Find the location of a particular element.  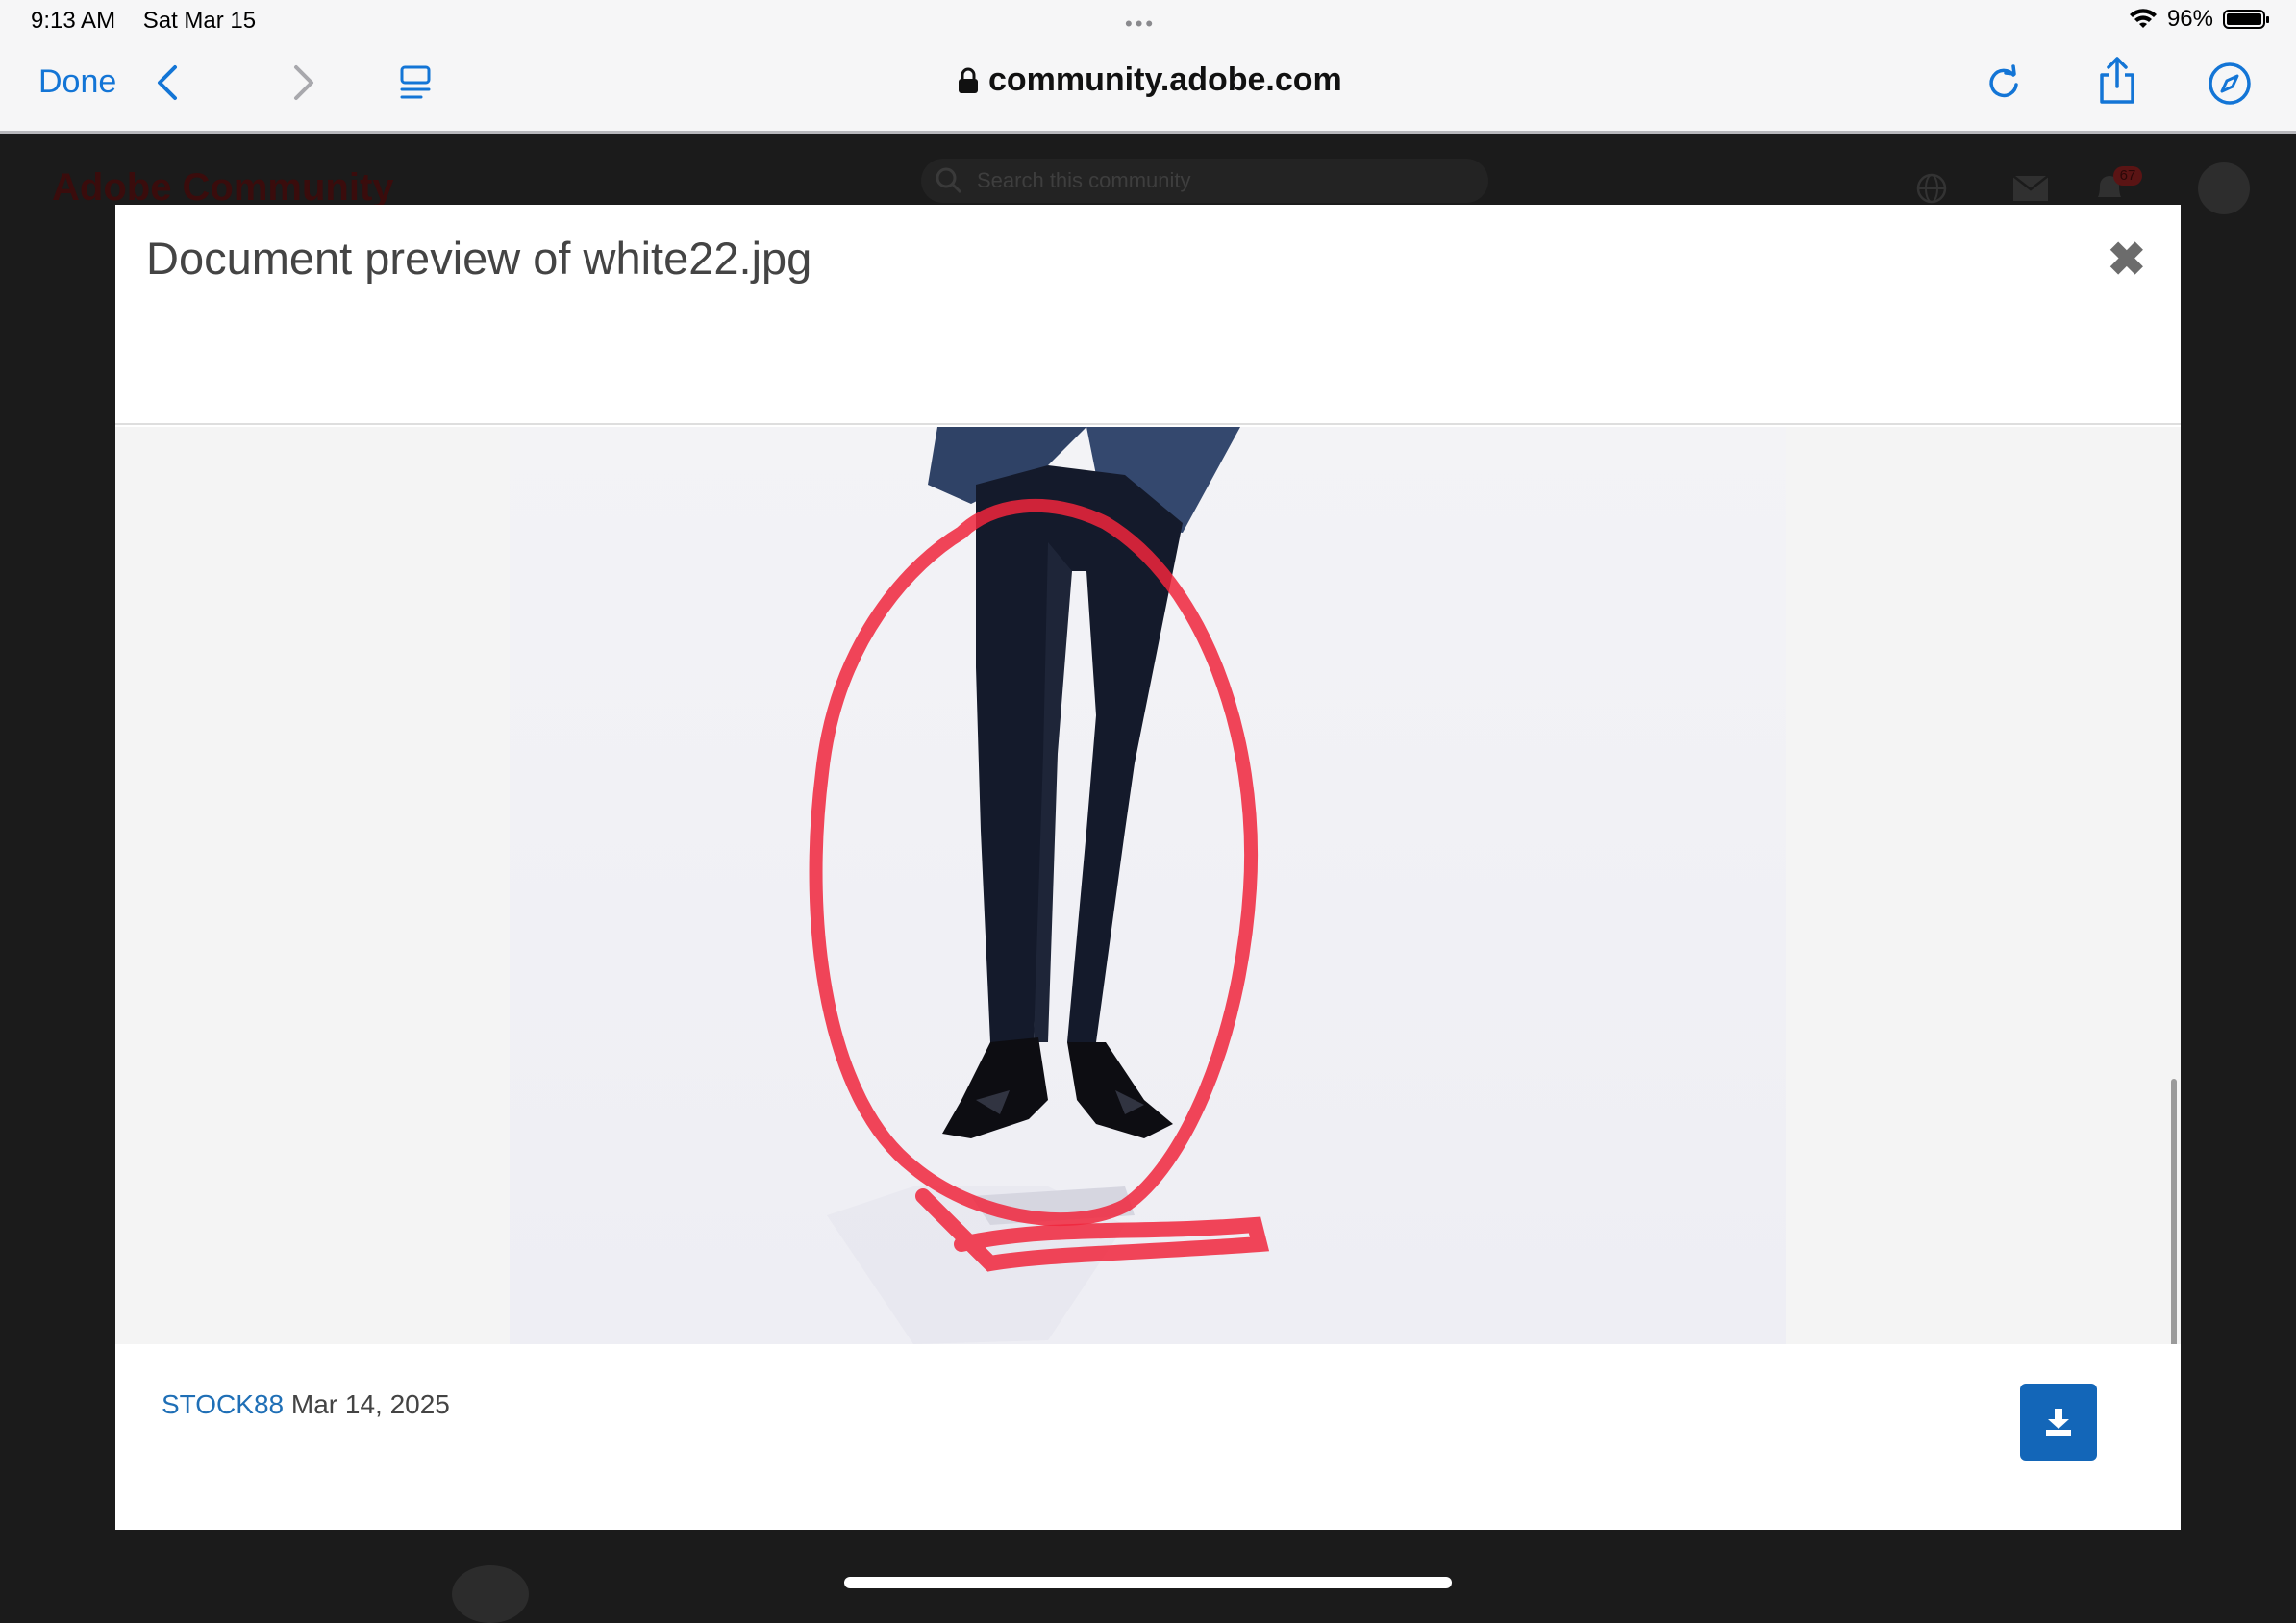

author-link: STOCK88 is located at coordinates (223, 1404).